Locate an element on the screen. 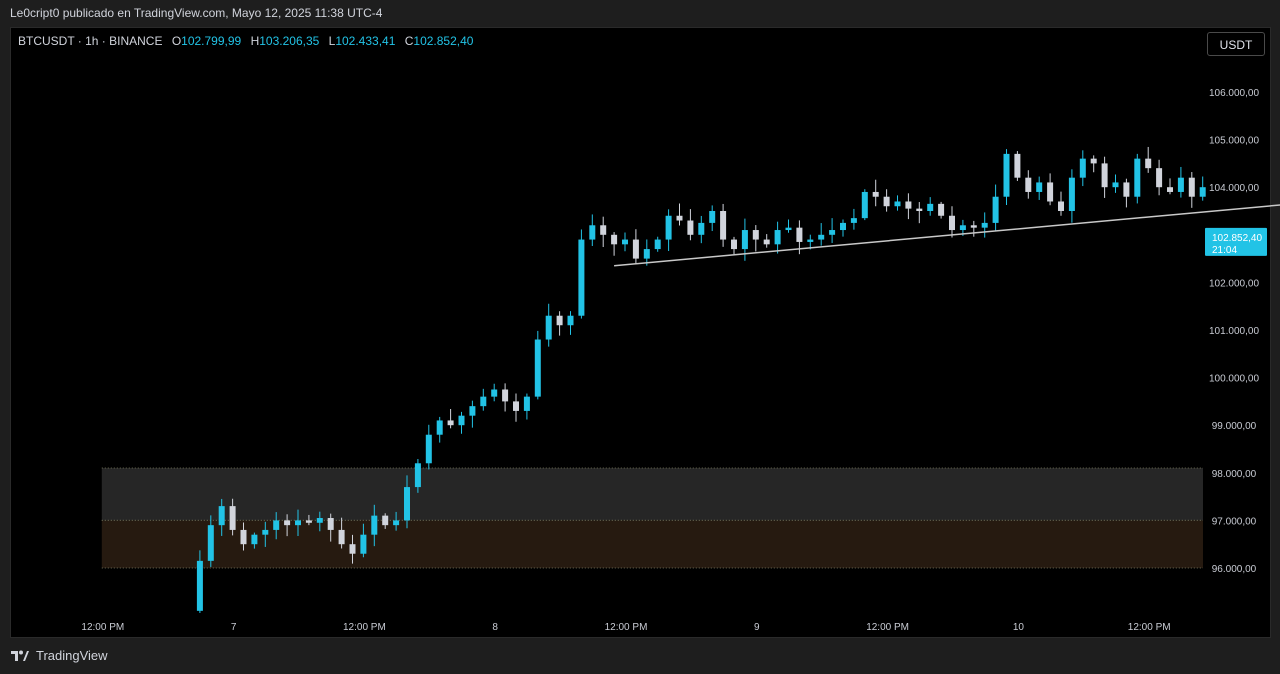 This screenshot has height=674, width=1280. y-tick-label: 97.000,00 is located at coordinates (1234, 521).